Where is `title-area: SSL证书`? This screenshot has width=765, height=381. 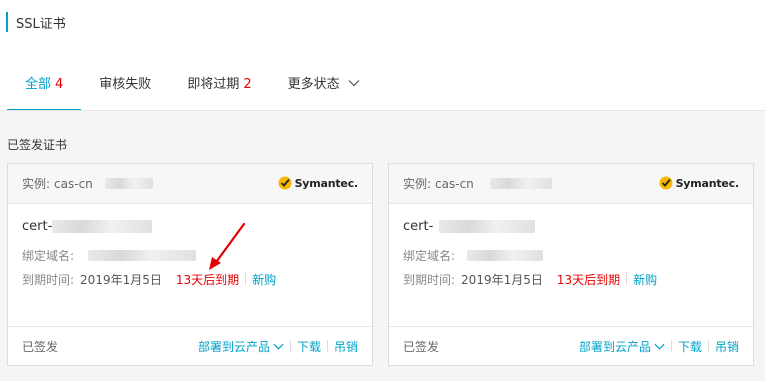
title-area: SSL证书 is located at coordinates (36, 22).